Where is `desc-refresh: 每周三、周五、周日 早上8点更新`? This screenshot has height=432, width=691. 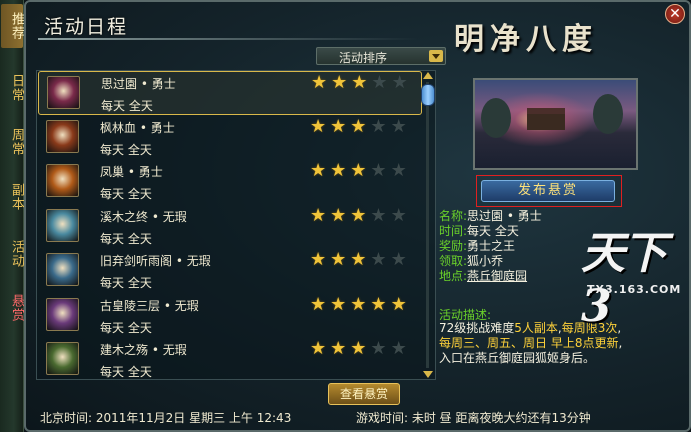 desc-refresh: 每周三、周五、周日 早上8点更新 is located at coordinates (529, 343).